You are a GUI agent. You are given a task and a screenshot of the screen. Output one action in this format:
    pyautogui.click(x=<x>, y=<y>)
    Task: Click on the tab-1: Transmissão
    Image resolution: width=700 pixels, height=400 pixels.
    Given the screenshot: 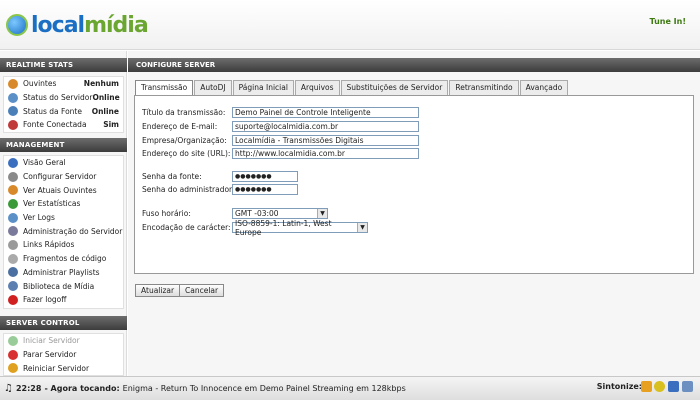 What is the action you would take?
    pyautogui.click(x=164, y=88)
    